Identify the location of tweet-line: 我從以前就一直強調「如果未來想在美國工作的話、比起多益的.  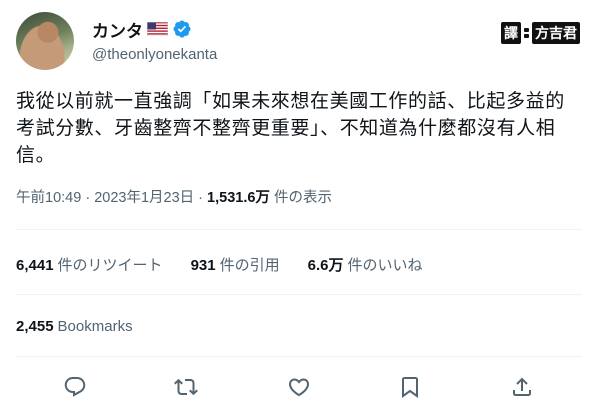
(290, 101).